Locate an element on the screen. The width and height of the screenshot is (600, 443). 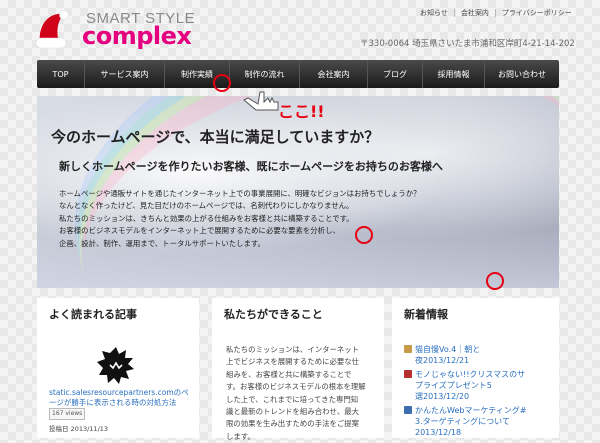
popular-posts-title: よく読まれる記事 is located at coordinates (93, 314).